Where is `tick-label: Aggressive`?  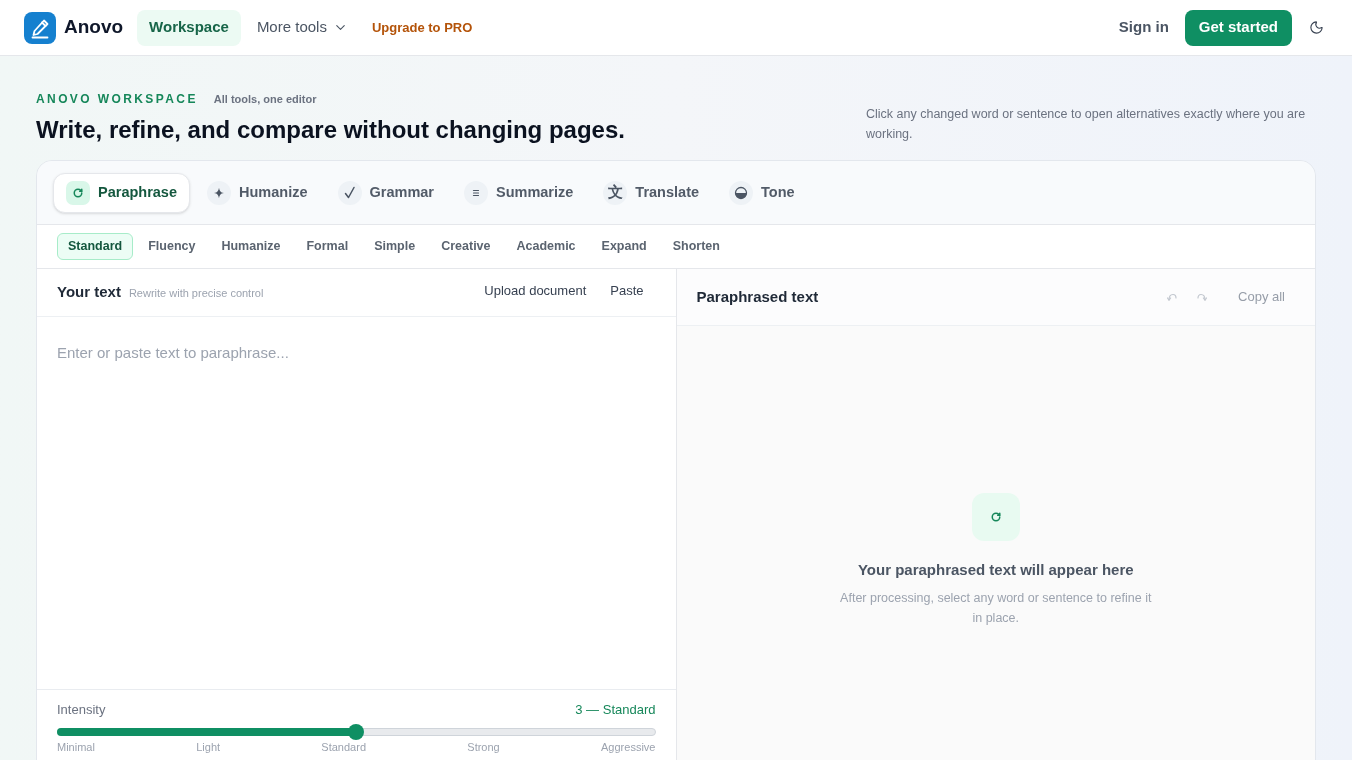 tick-label: Aggressive is located at coordinates (628, 746).